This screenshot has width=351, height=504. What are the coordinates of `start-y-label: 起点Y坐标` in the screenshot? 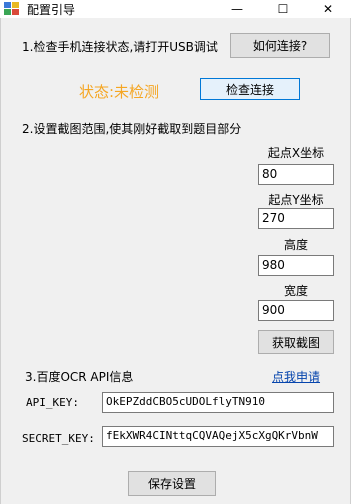 It's located at (296, 200).